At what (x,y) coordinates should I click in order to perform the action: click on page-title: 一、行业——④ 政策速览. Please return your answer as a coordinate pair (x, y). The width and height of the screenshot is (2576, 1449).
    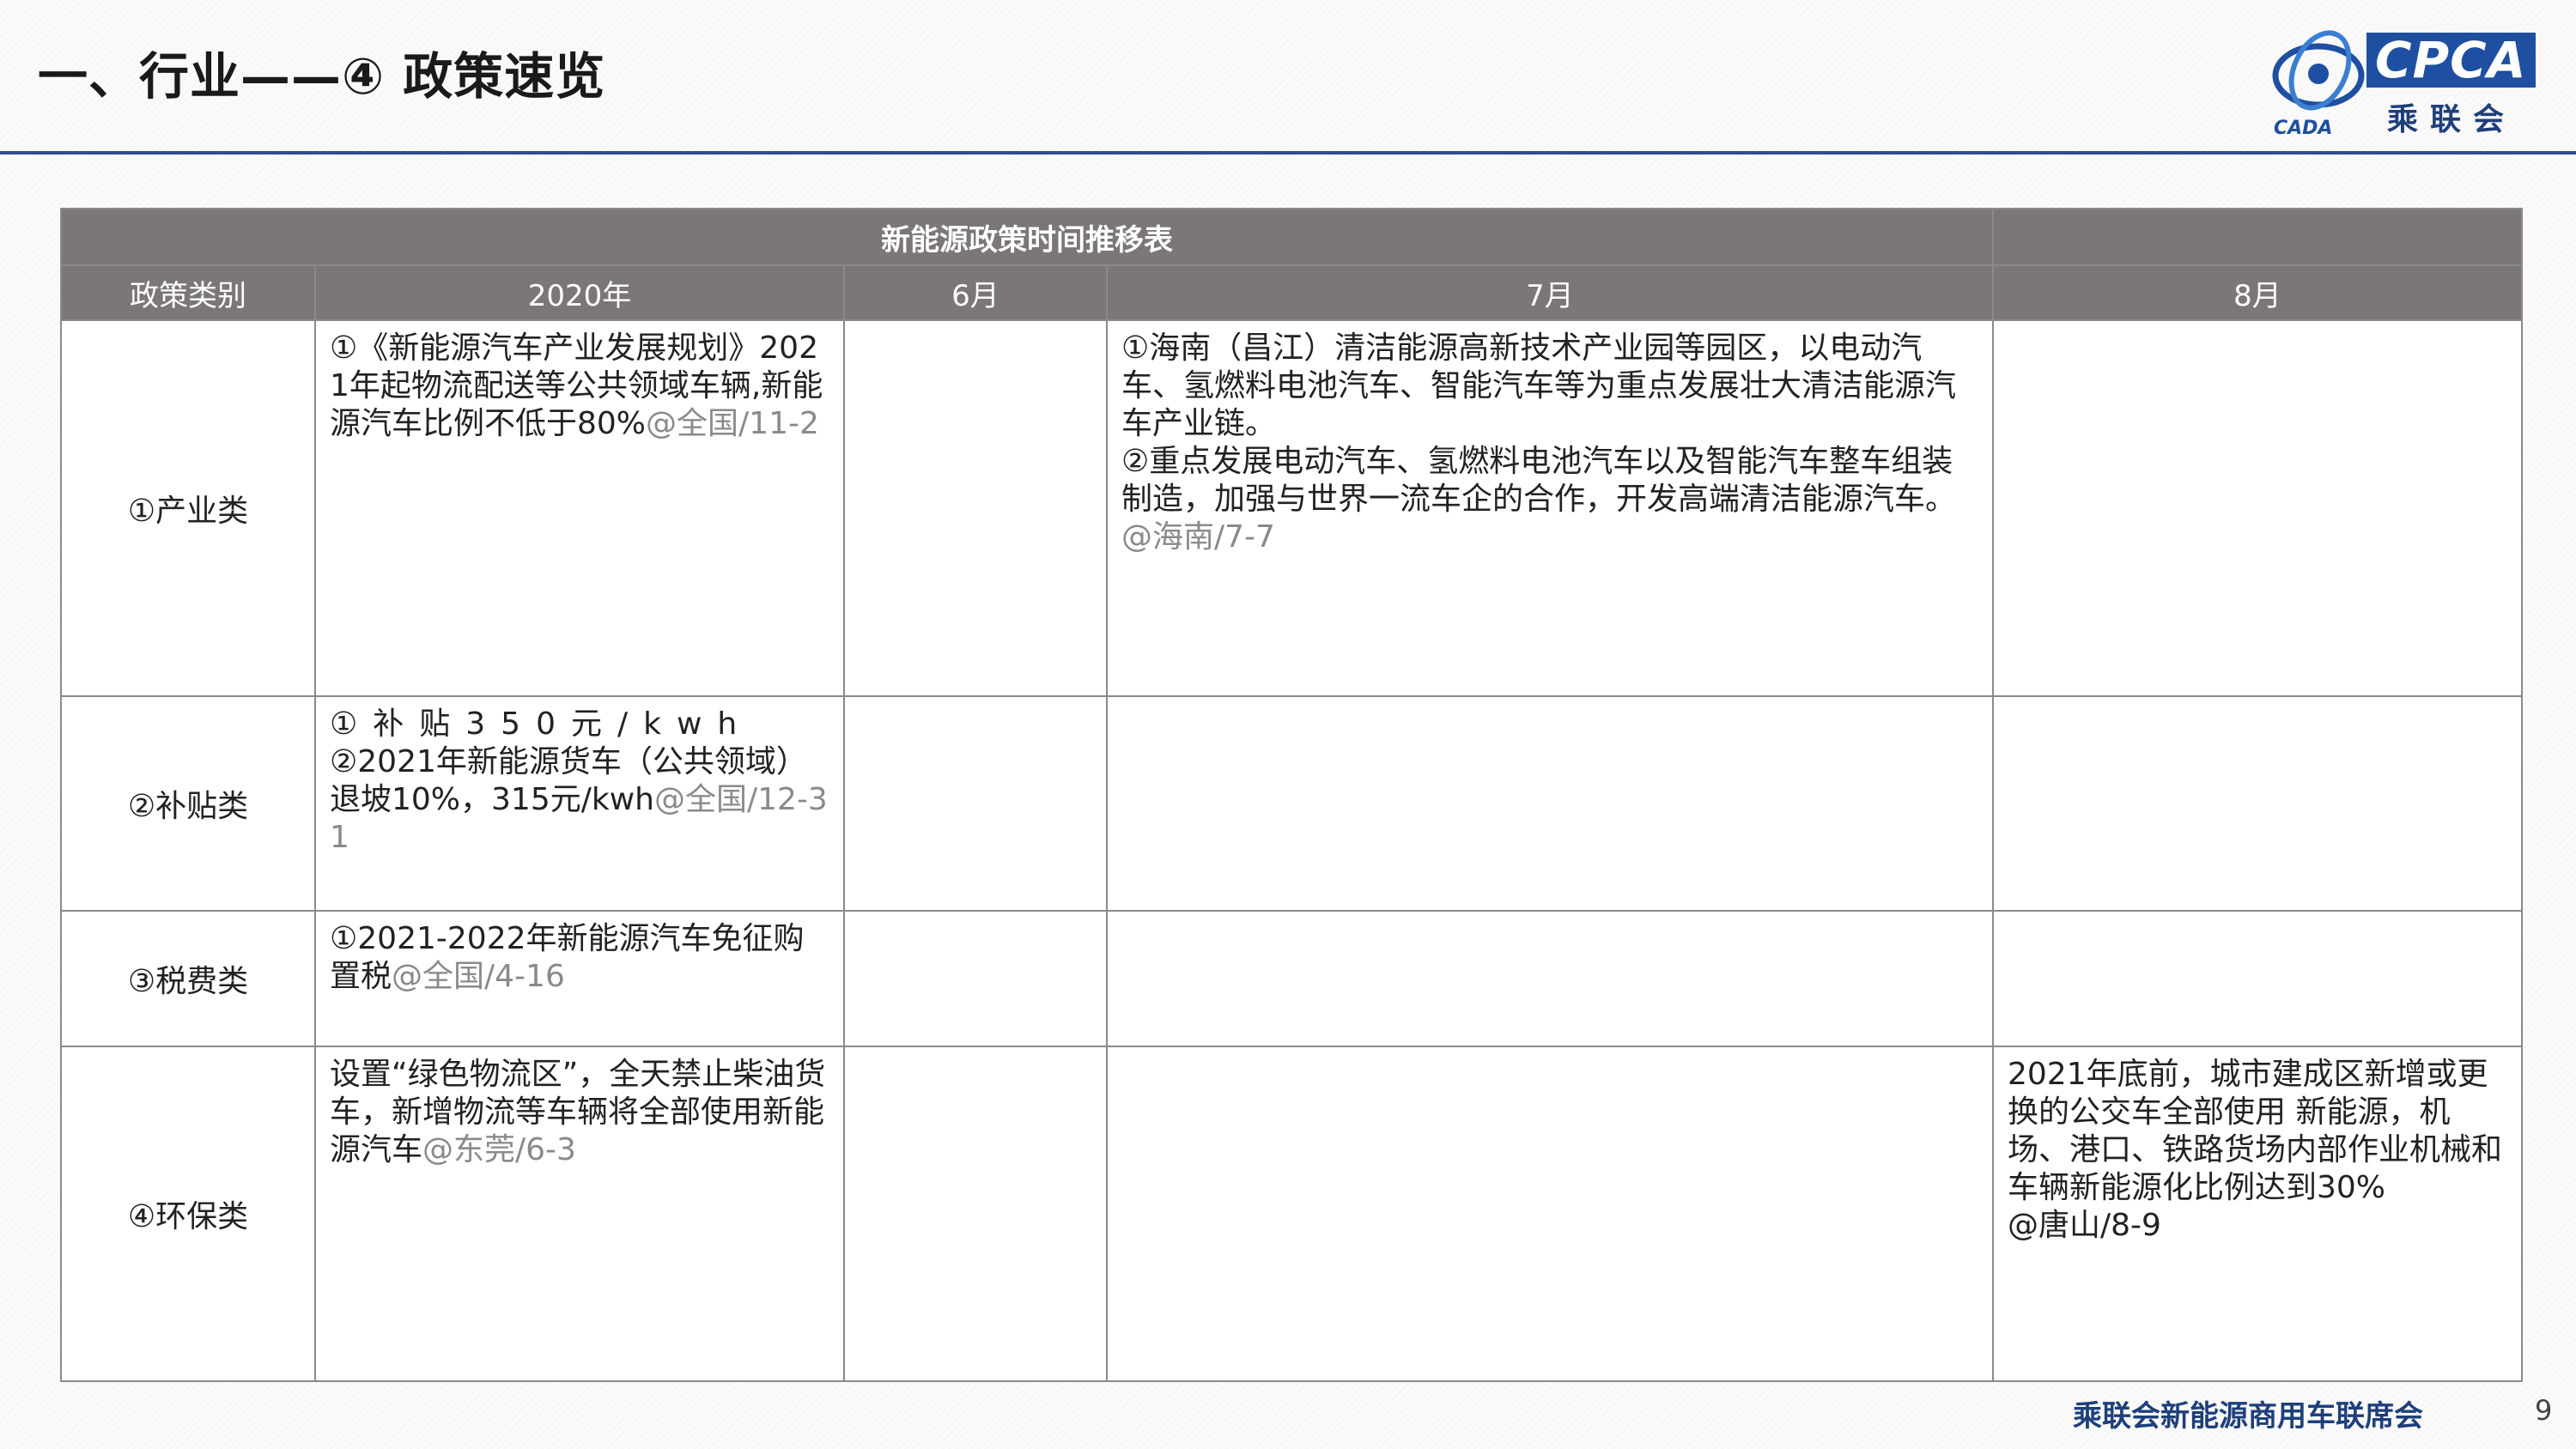
    Looking at the image, I should click on (322, 76).